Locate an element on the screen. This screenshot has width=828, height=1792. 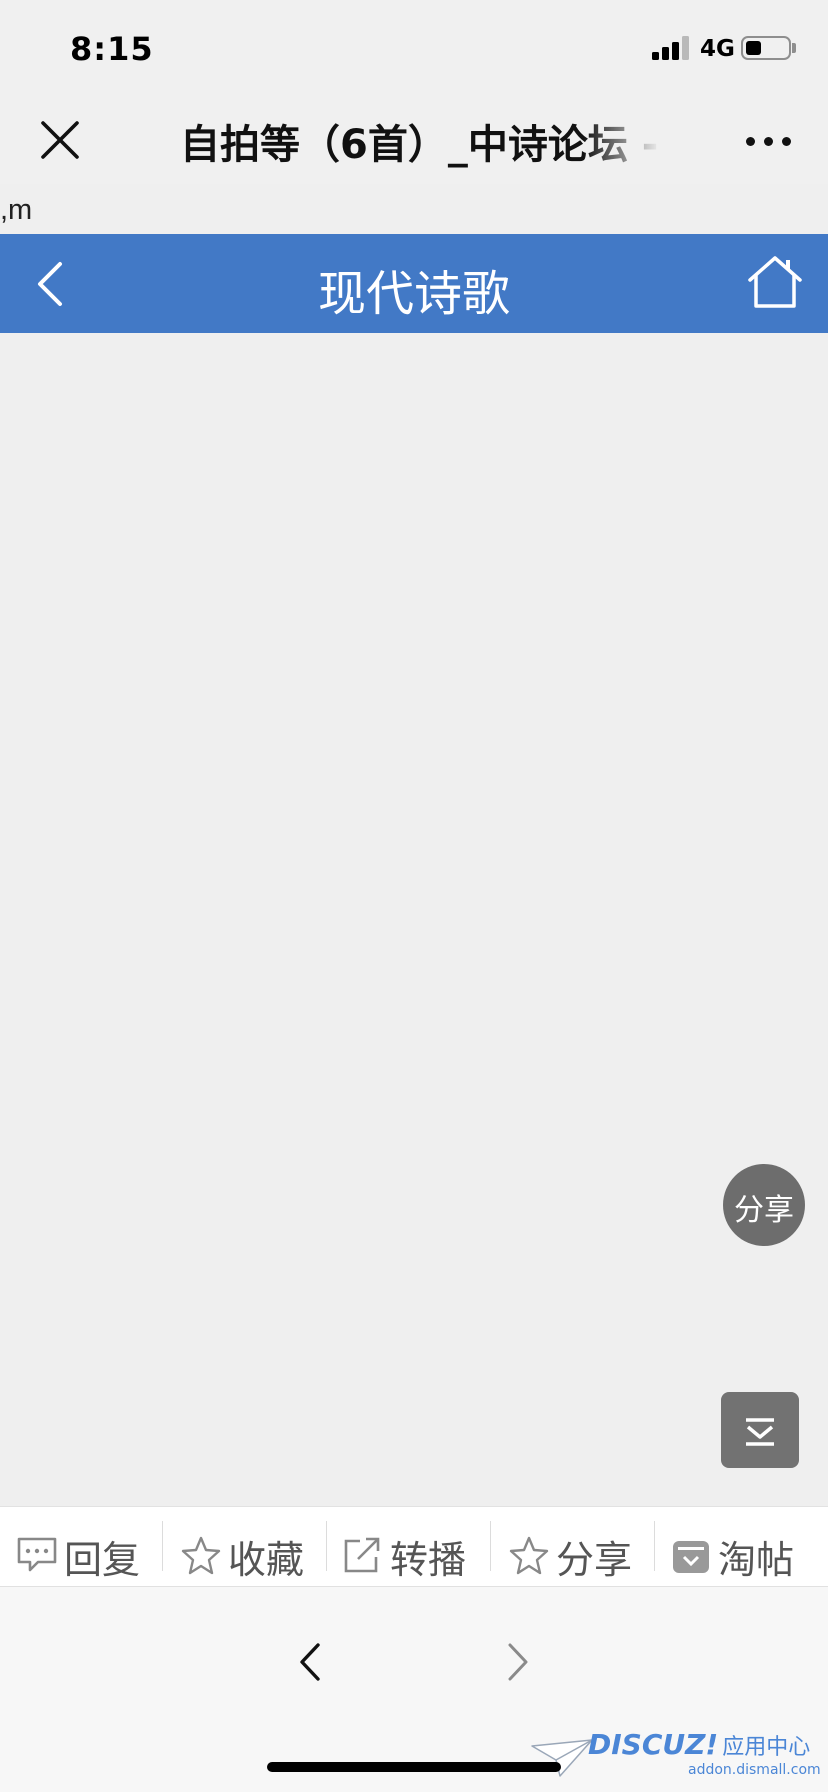
share-float-button: 分享 is located at coordinates (764, 1205).